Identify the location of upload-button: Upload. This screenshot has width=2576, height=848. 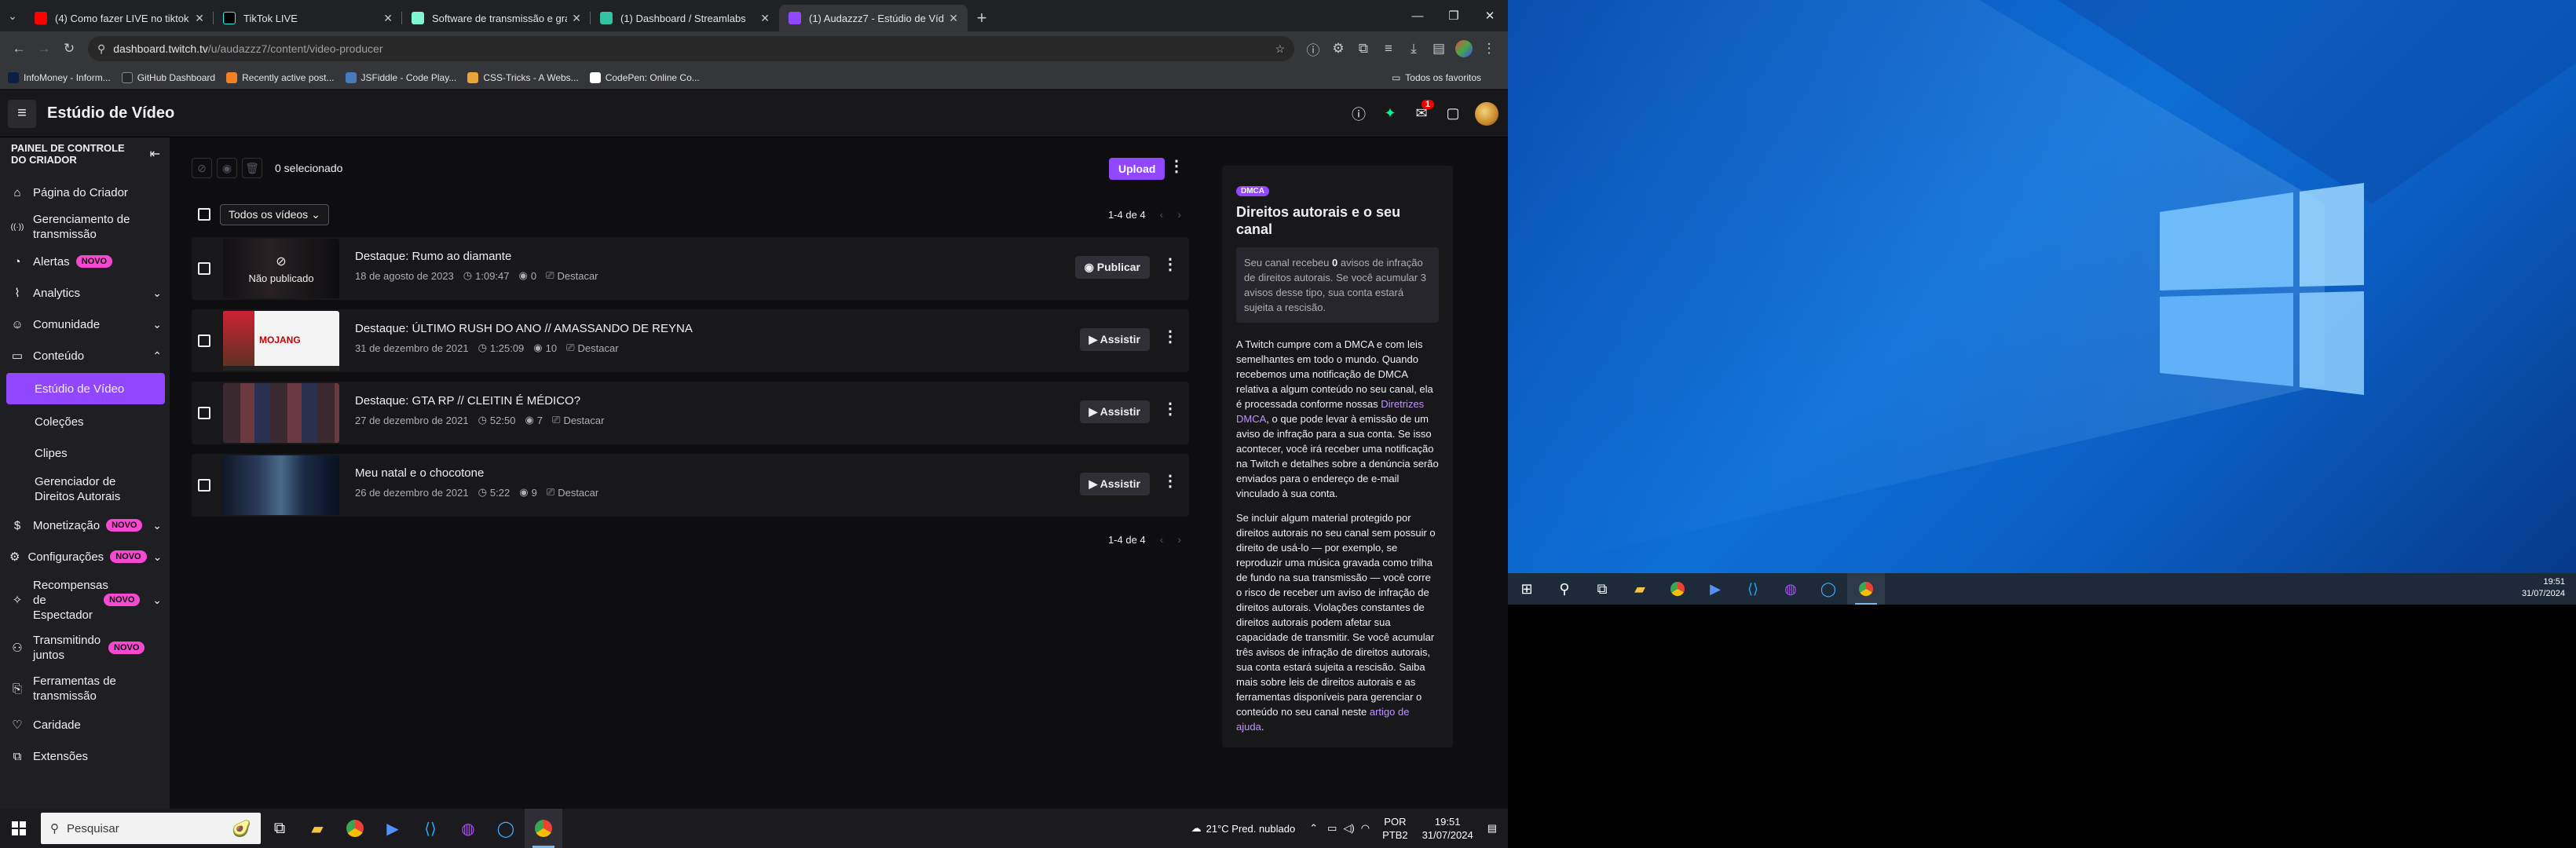
(1137, 169).